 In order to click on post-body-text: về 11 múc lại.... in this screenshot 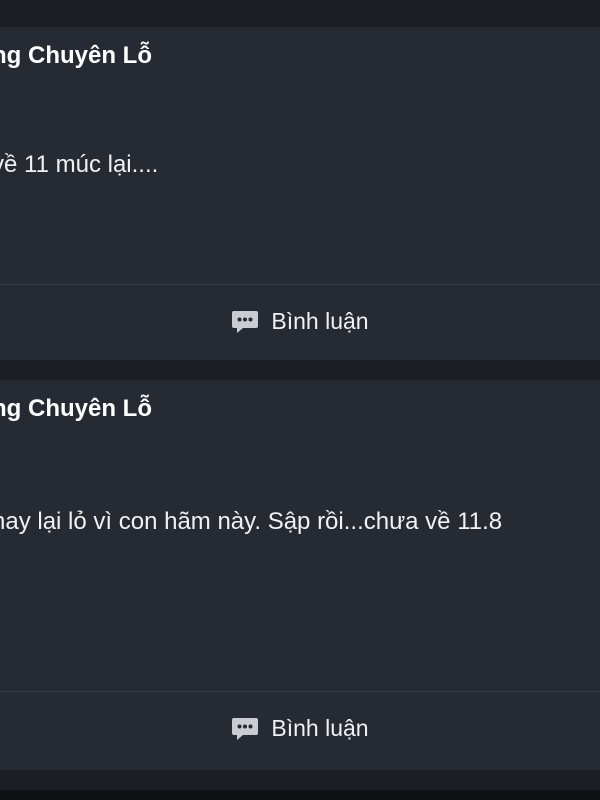, I will do `click(79, 164)`.